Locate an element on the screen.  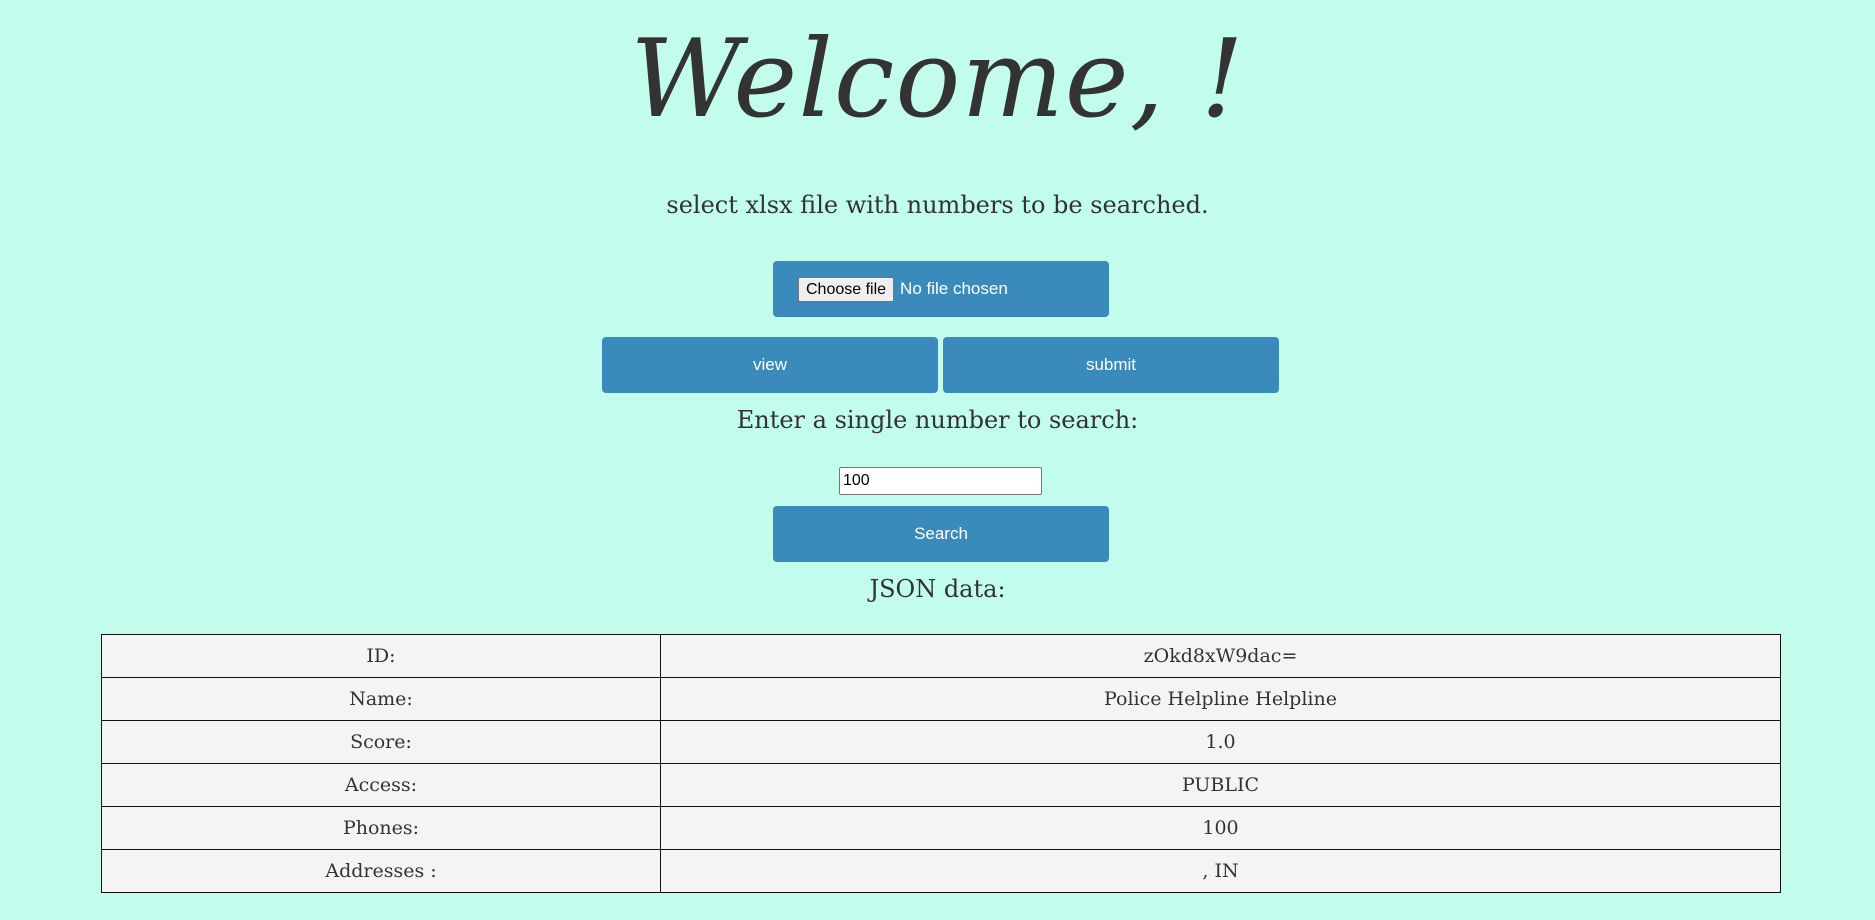
welcome-heading: Welcome, ! is located at coordinates (937, 79).